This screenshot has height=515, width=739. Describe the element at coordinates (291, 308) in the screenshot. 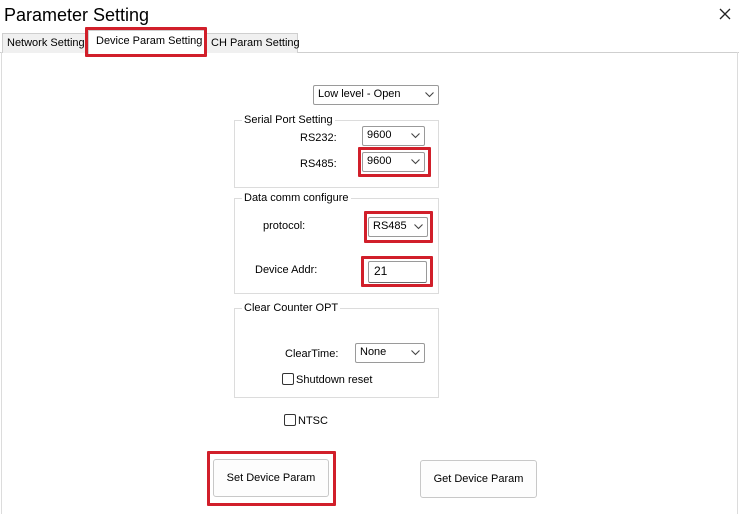

I see `clear-counter-legend: Clear Counter OPT` at that location.